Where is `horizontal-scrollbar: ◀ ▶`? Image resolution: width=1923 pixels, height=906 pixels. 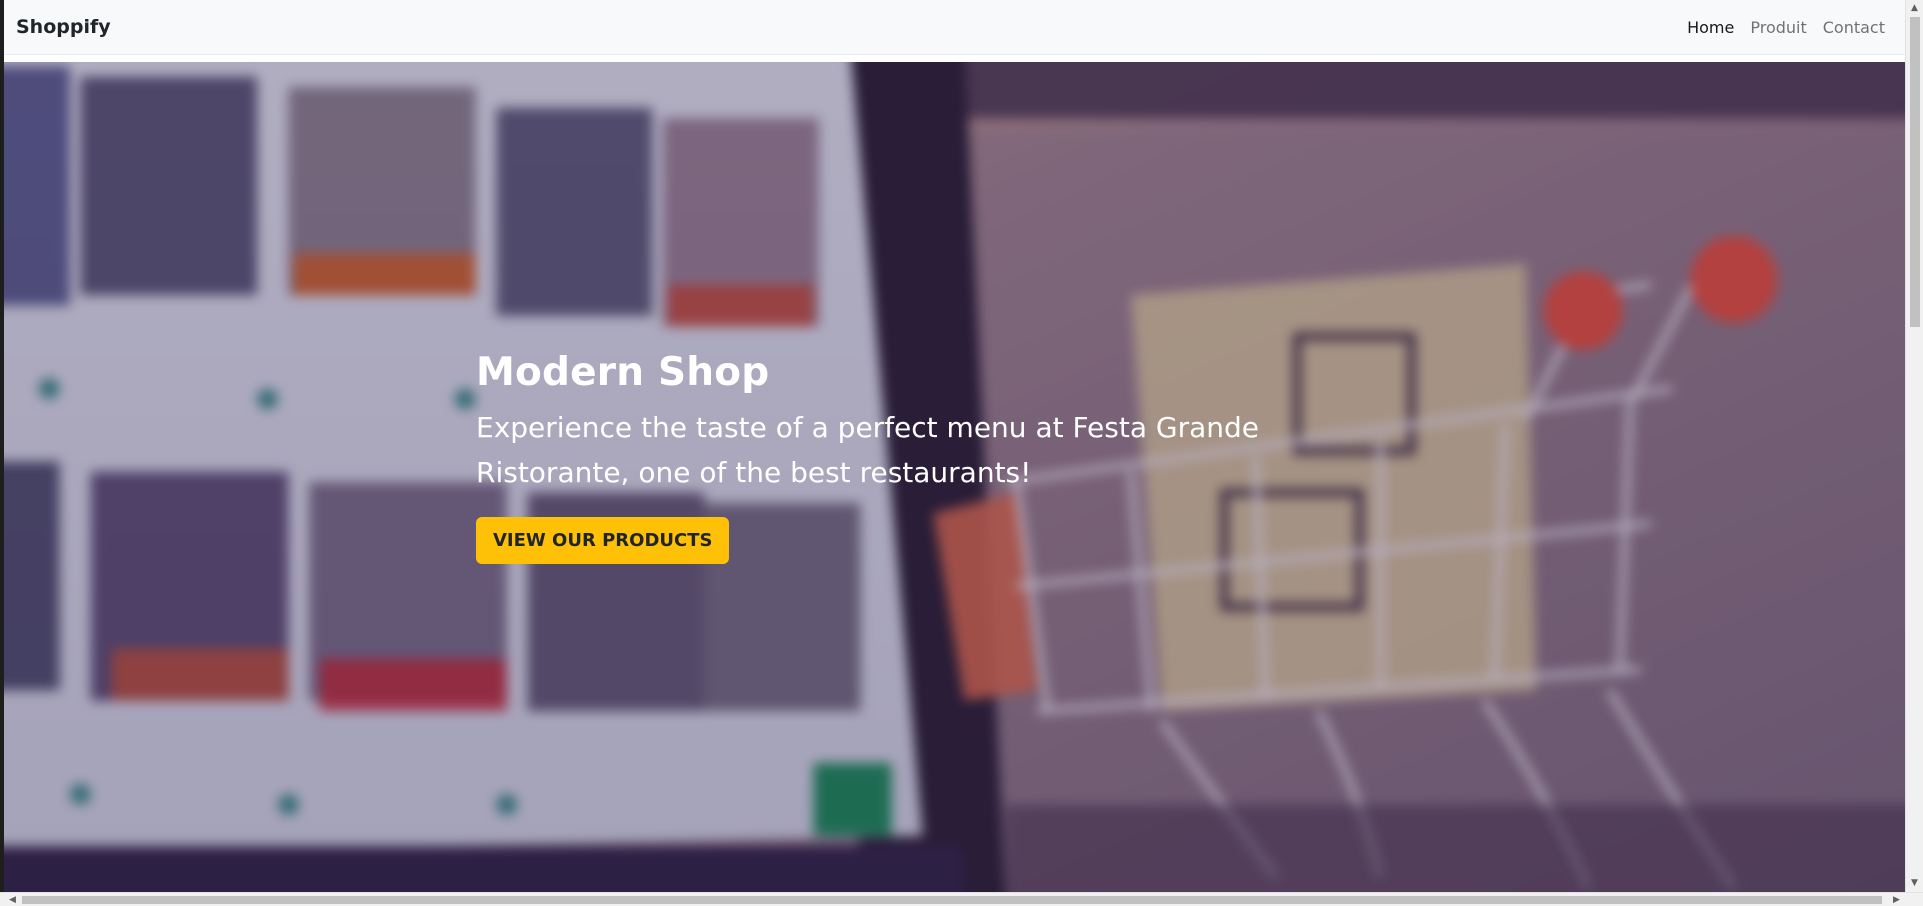
horizontal-scrollbar: ◀ ▶ is located at coordinates (961, 899).